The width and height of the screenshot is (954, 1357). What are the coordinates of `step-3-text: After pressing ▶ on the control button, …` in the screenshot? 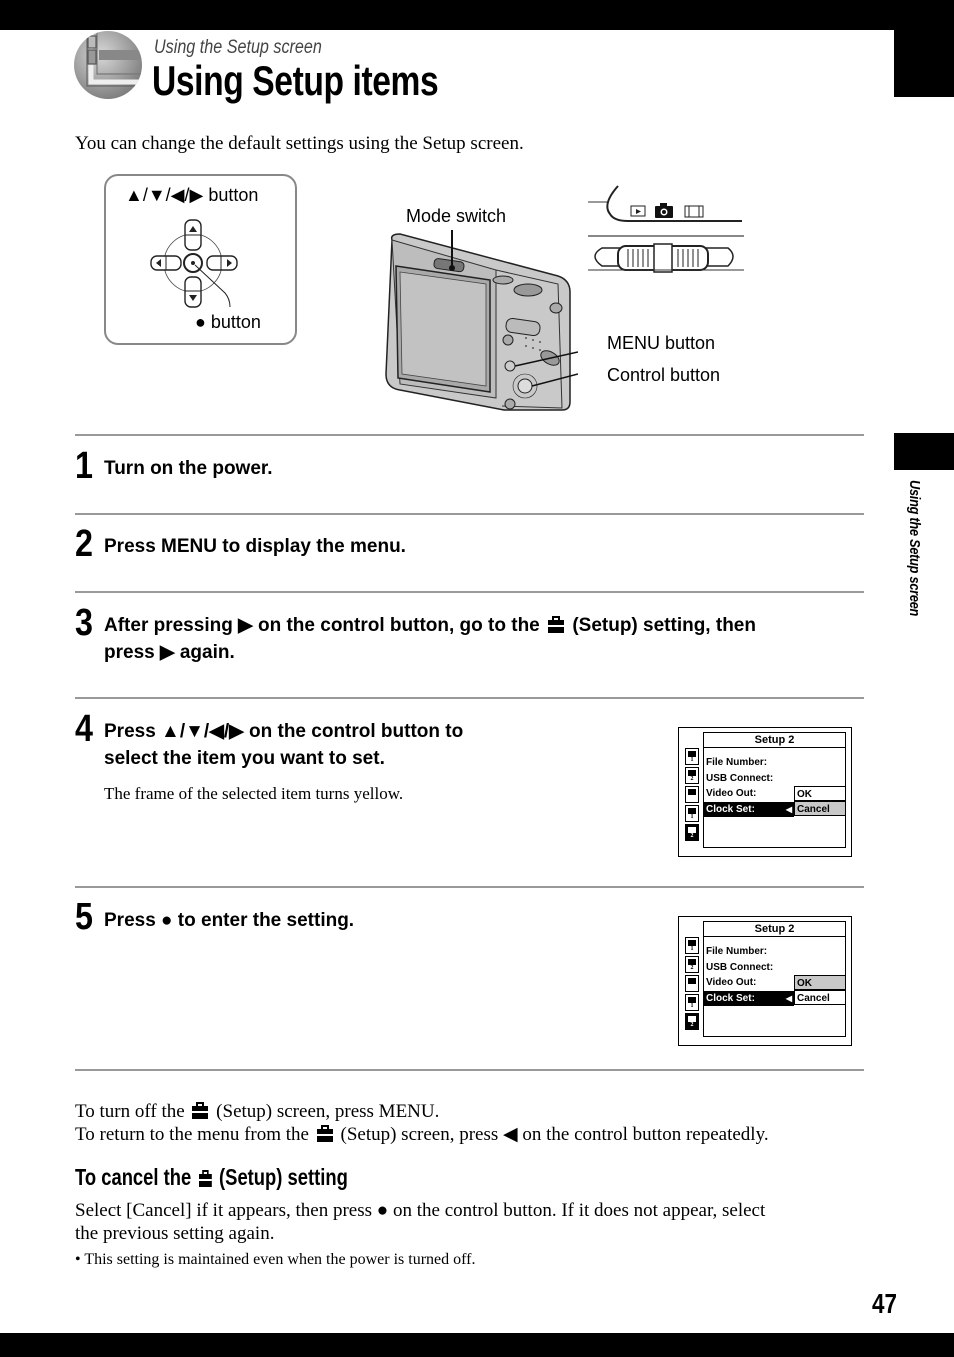 It's located at (430, 639).